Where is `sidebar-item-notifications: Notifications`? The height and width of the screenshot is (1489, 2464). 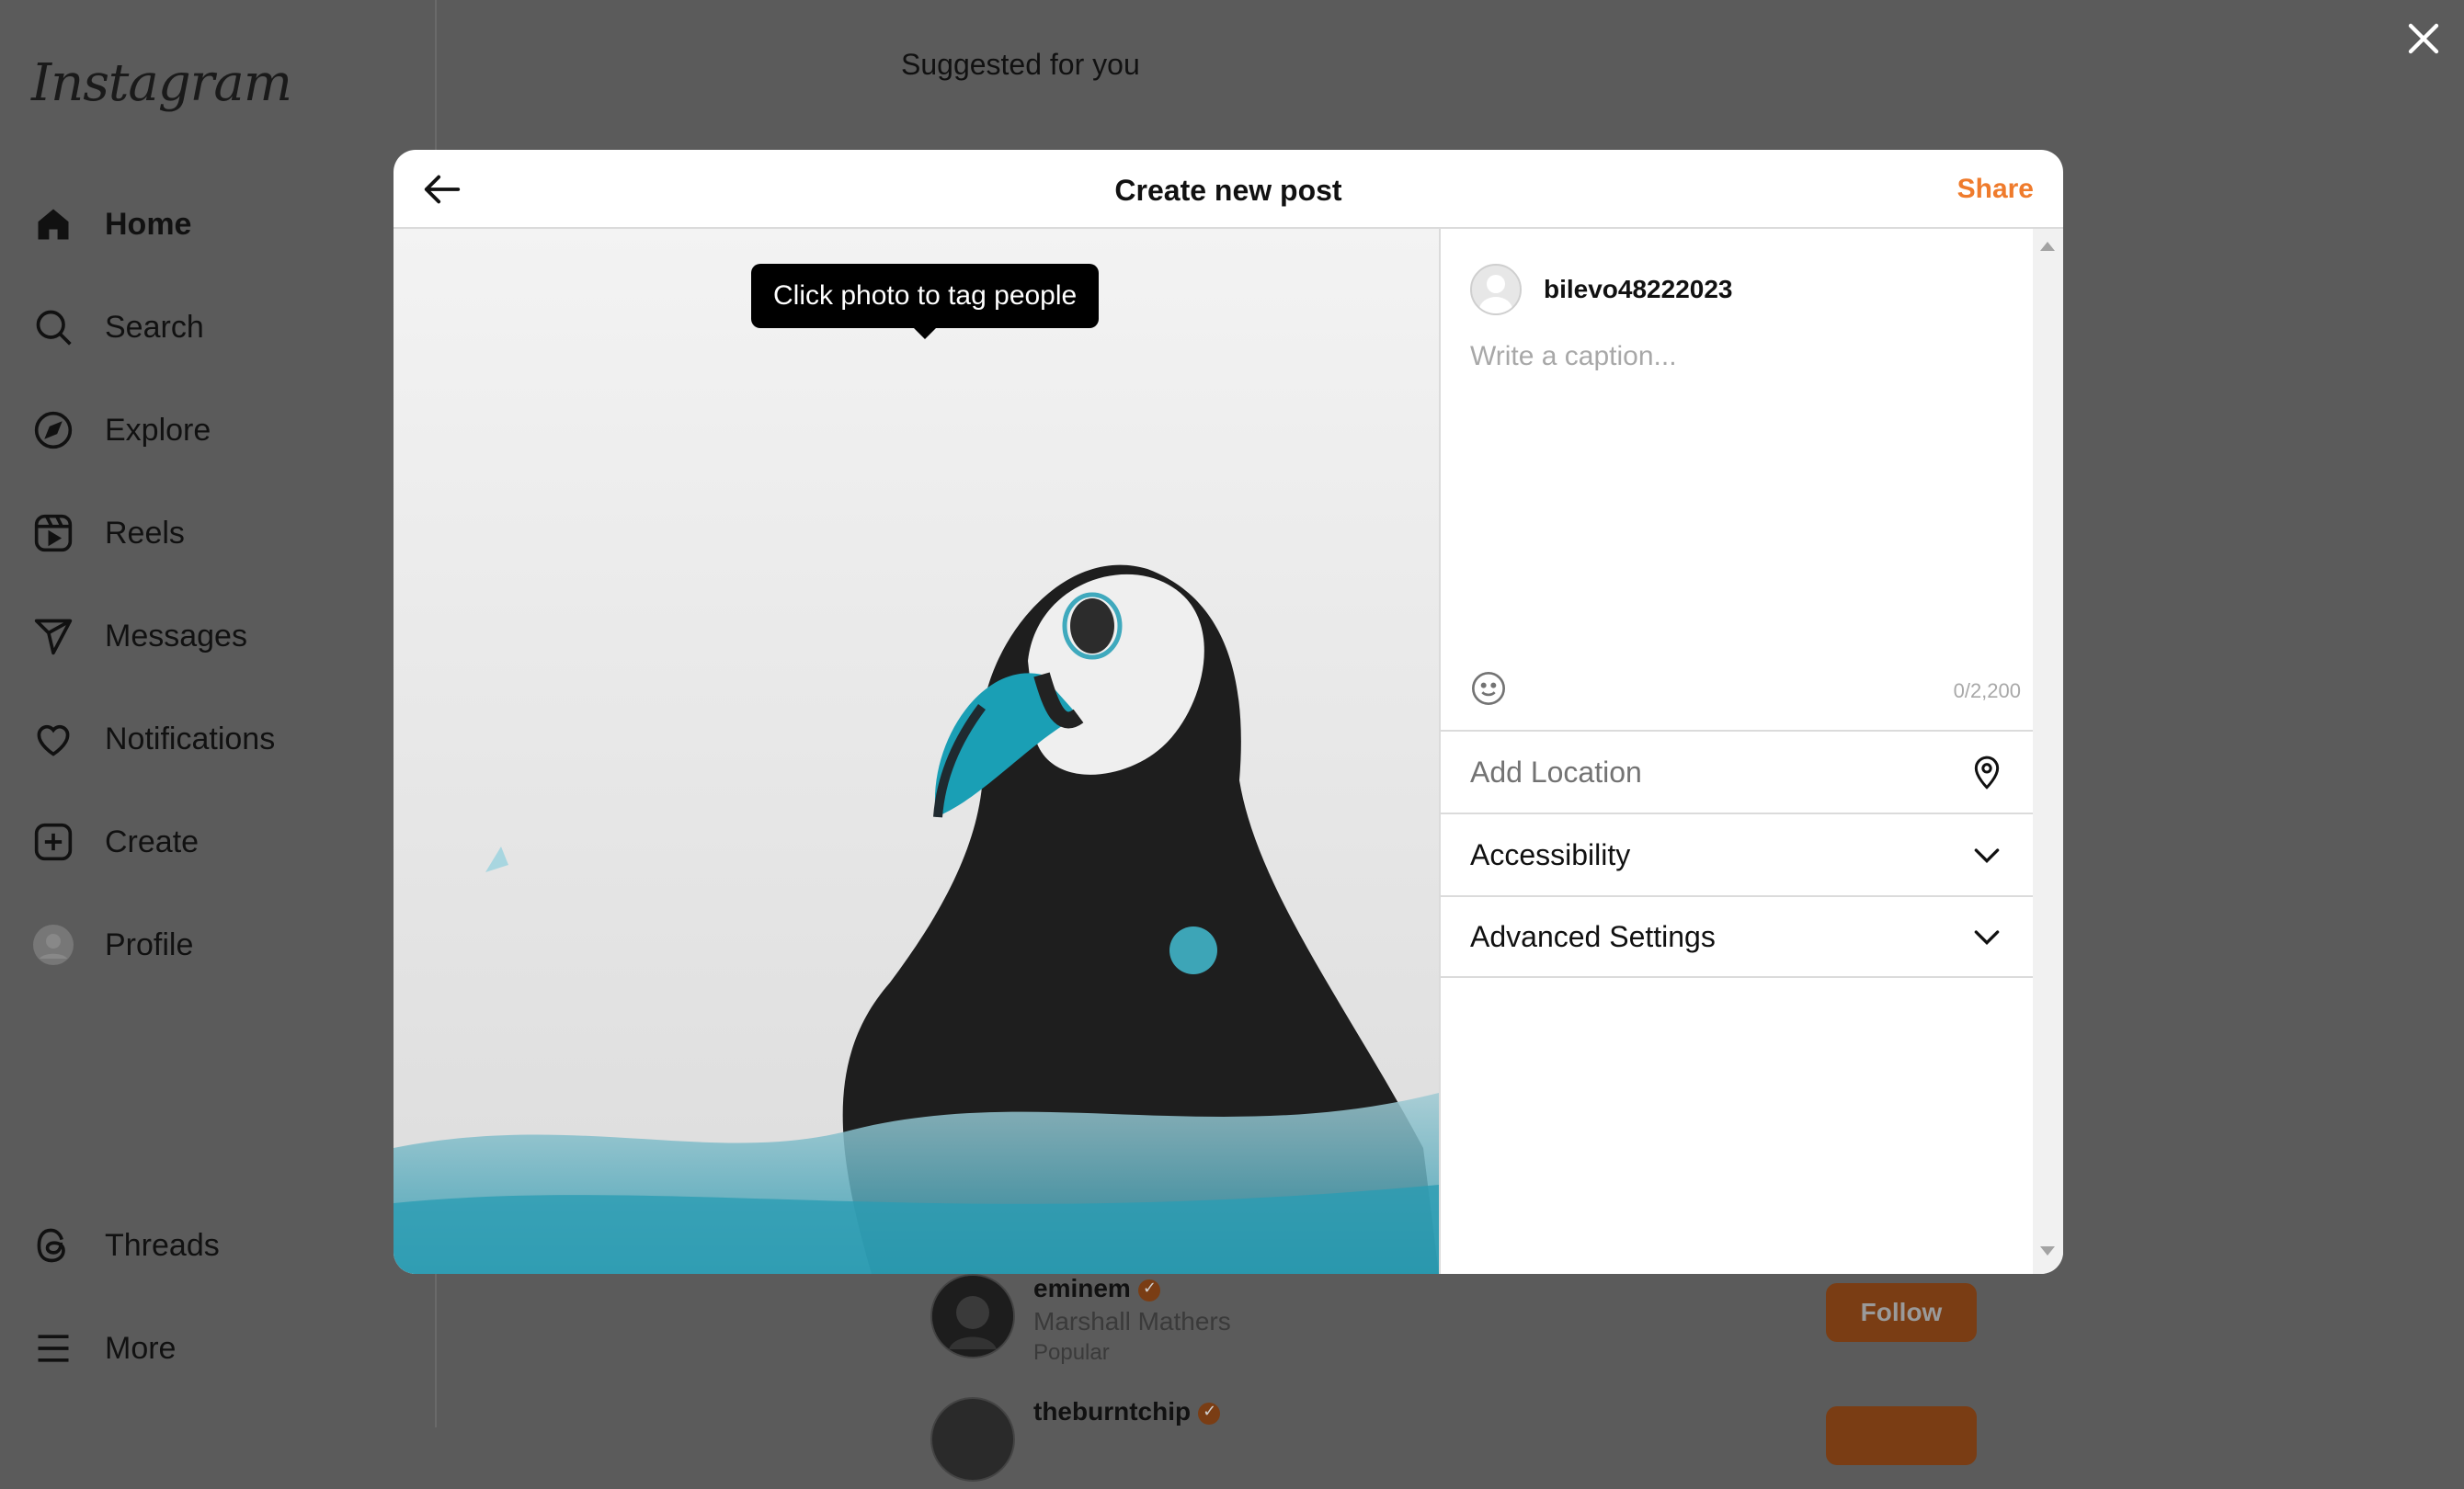 sidebar-item-notifications: Notifications is located at coordinates (224, 739).